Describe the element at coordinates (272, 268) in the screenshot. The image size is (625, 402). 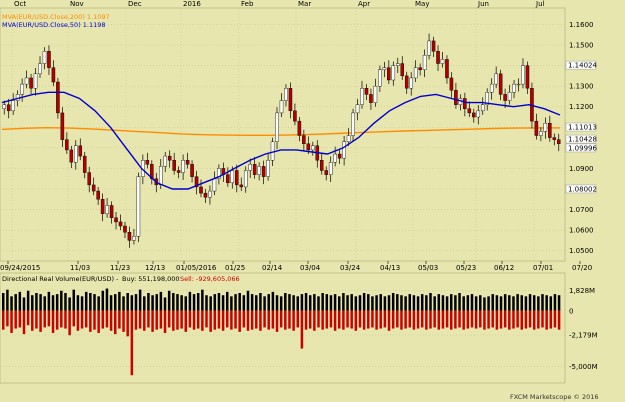
I see `date-label: 02/14` at that location.